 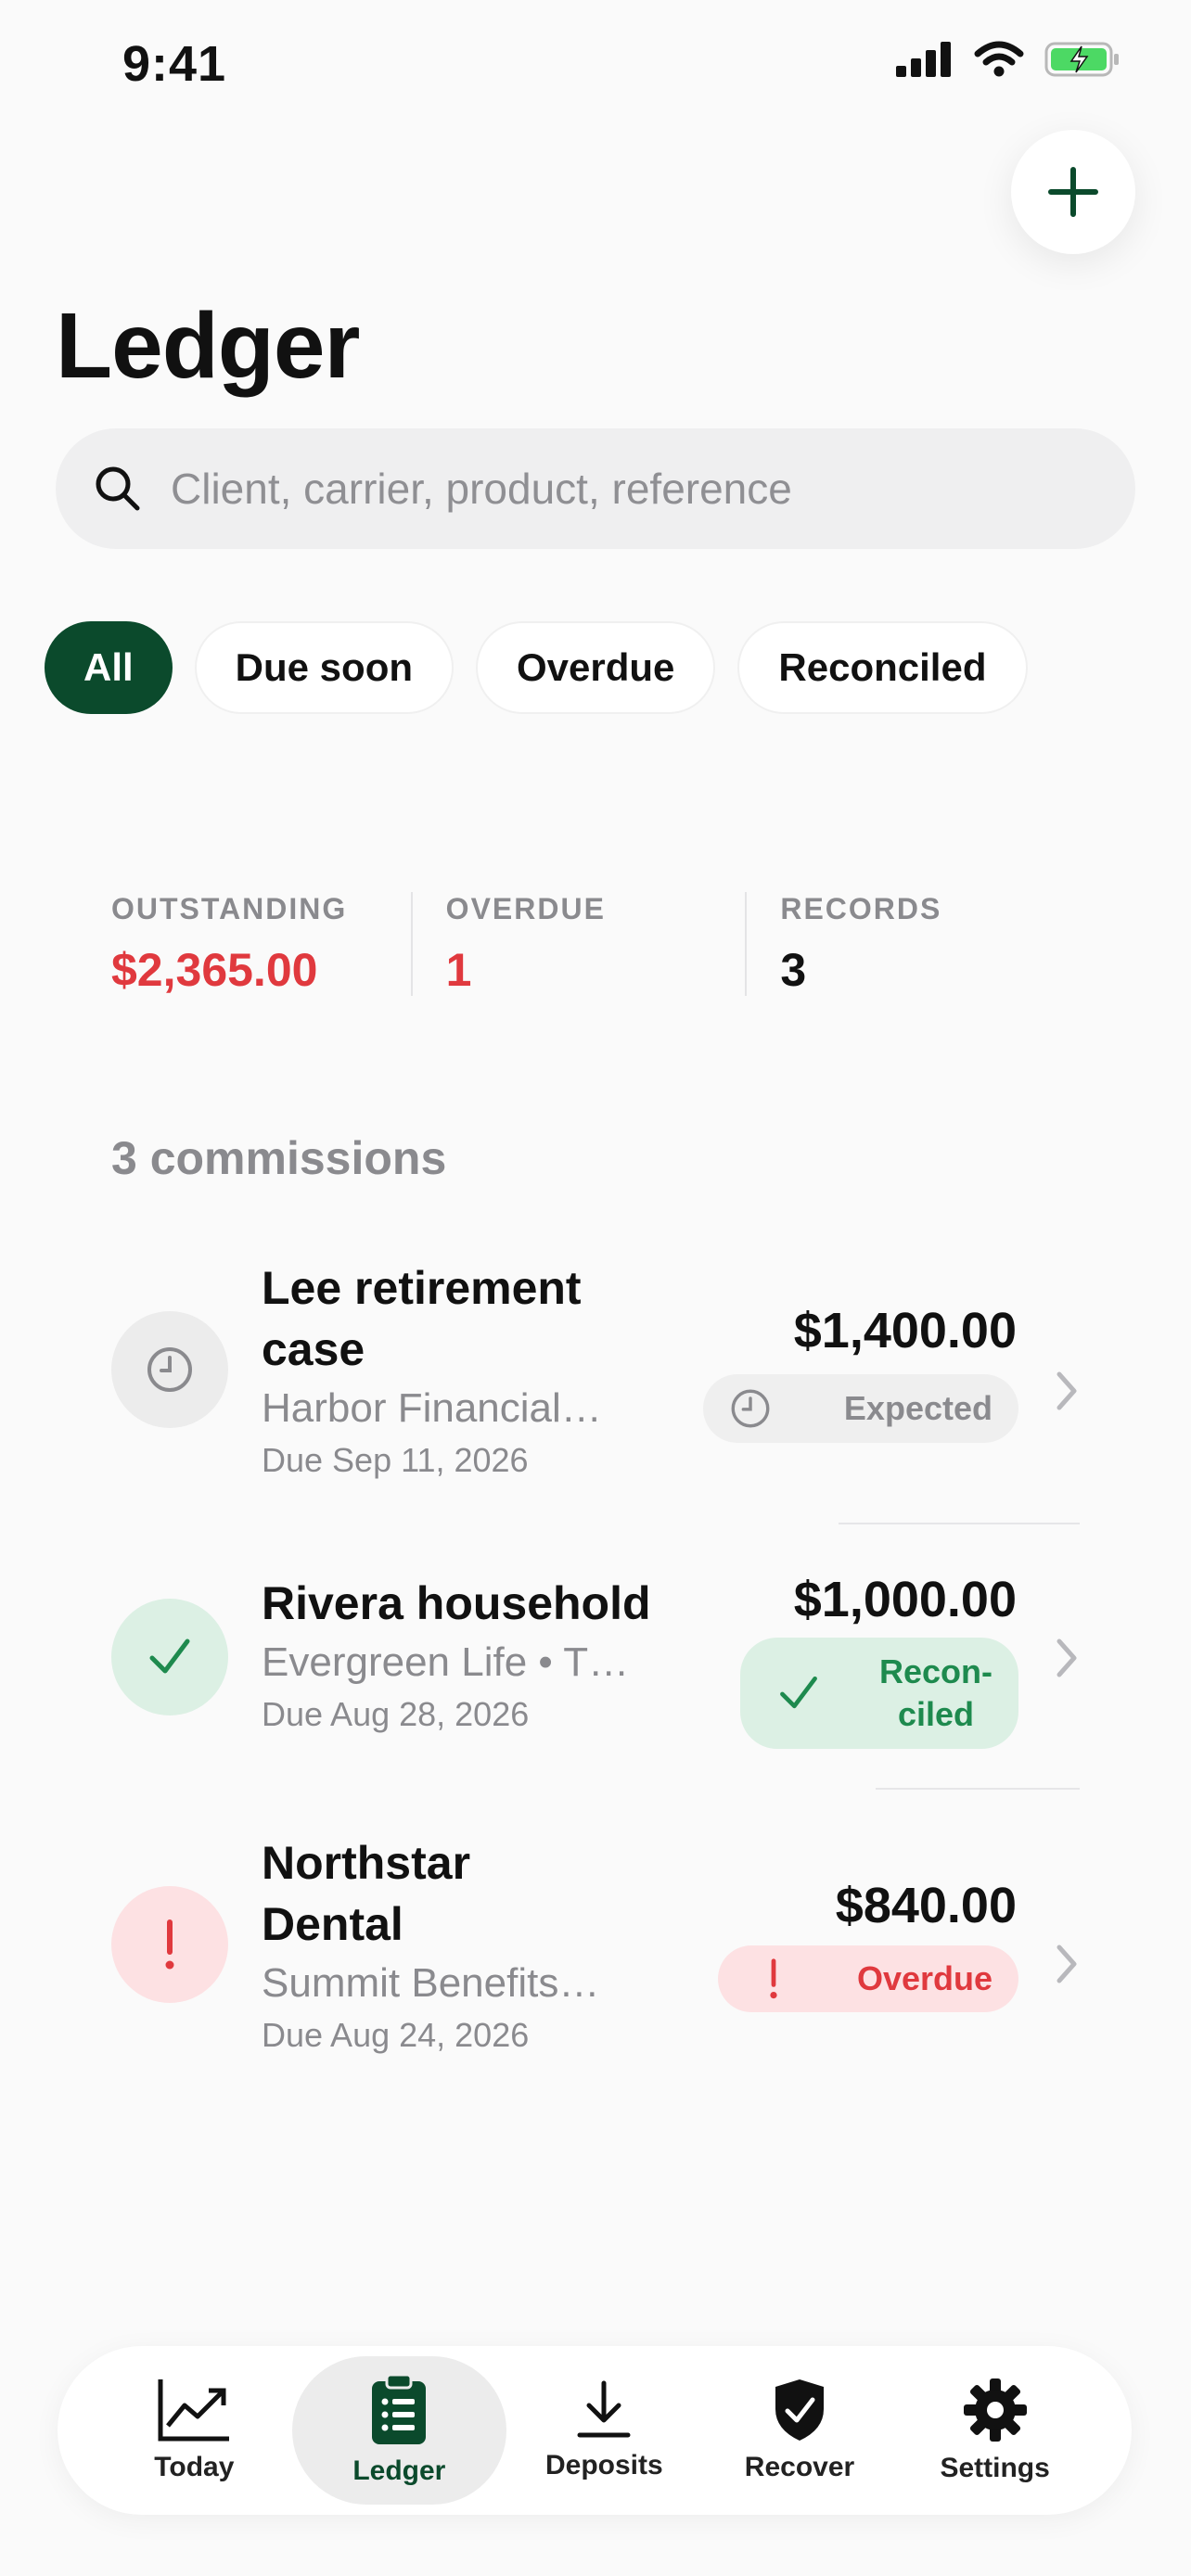 I want to click on status-time: 9:41, so click(x=174, y=64).